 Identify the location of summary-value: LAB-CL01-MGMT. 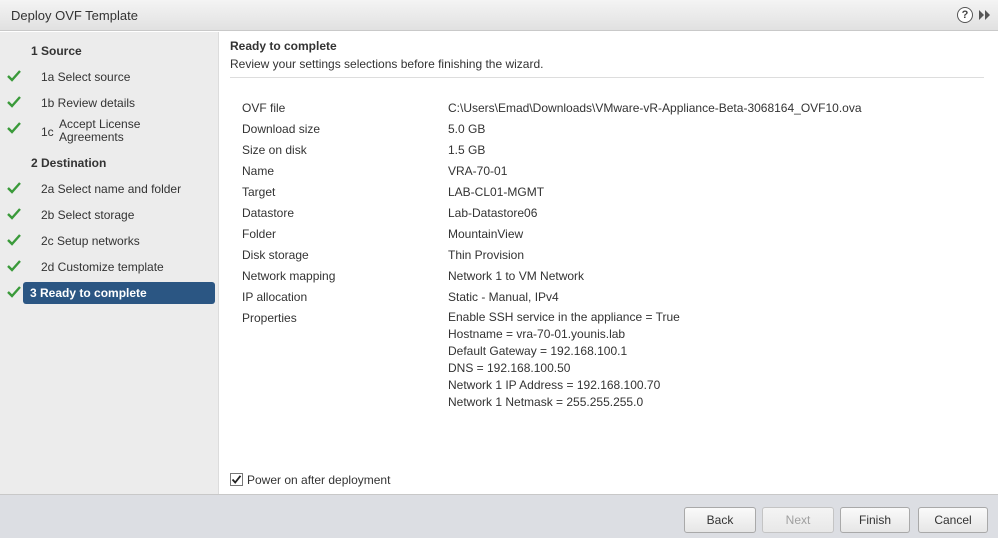
(496, 192).